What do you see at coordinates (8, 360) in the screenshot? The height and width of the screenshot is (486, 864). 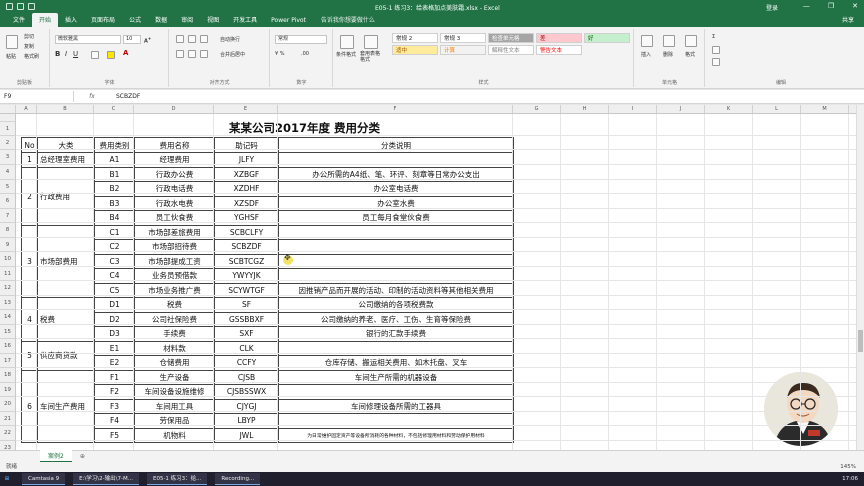 I see `row-header: 17` at bounding box center [8, 360].